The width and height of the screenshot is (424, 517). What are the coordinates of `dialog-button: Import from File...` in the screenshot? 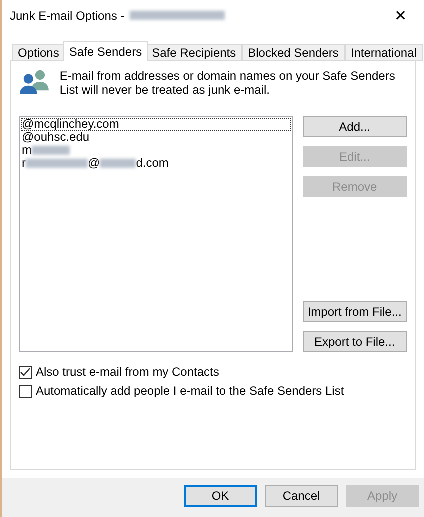 It's located at (354, 311).